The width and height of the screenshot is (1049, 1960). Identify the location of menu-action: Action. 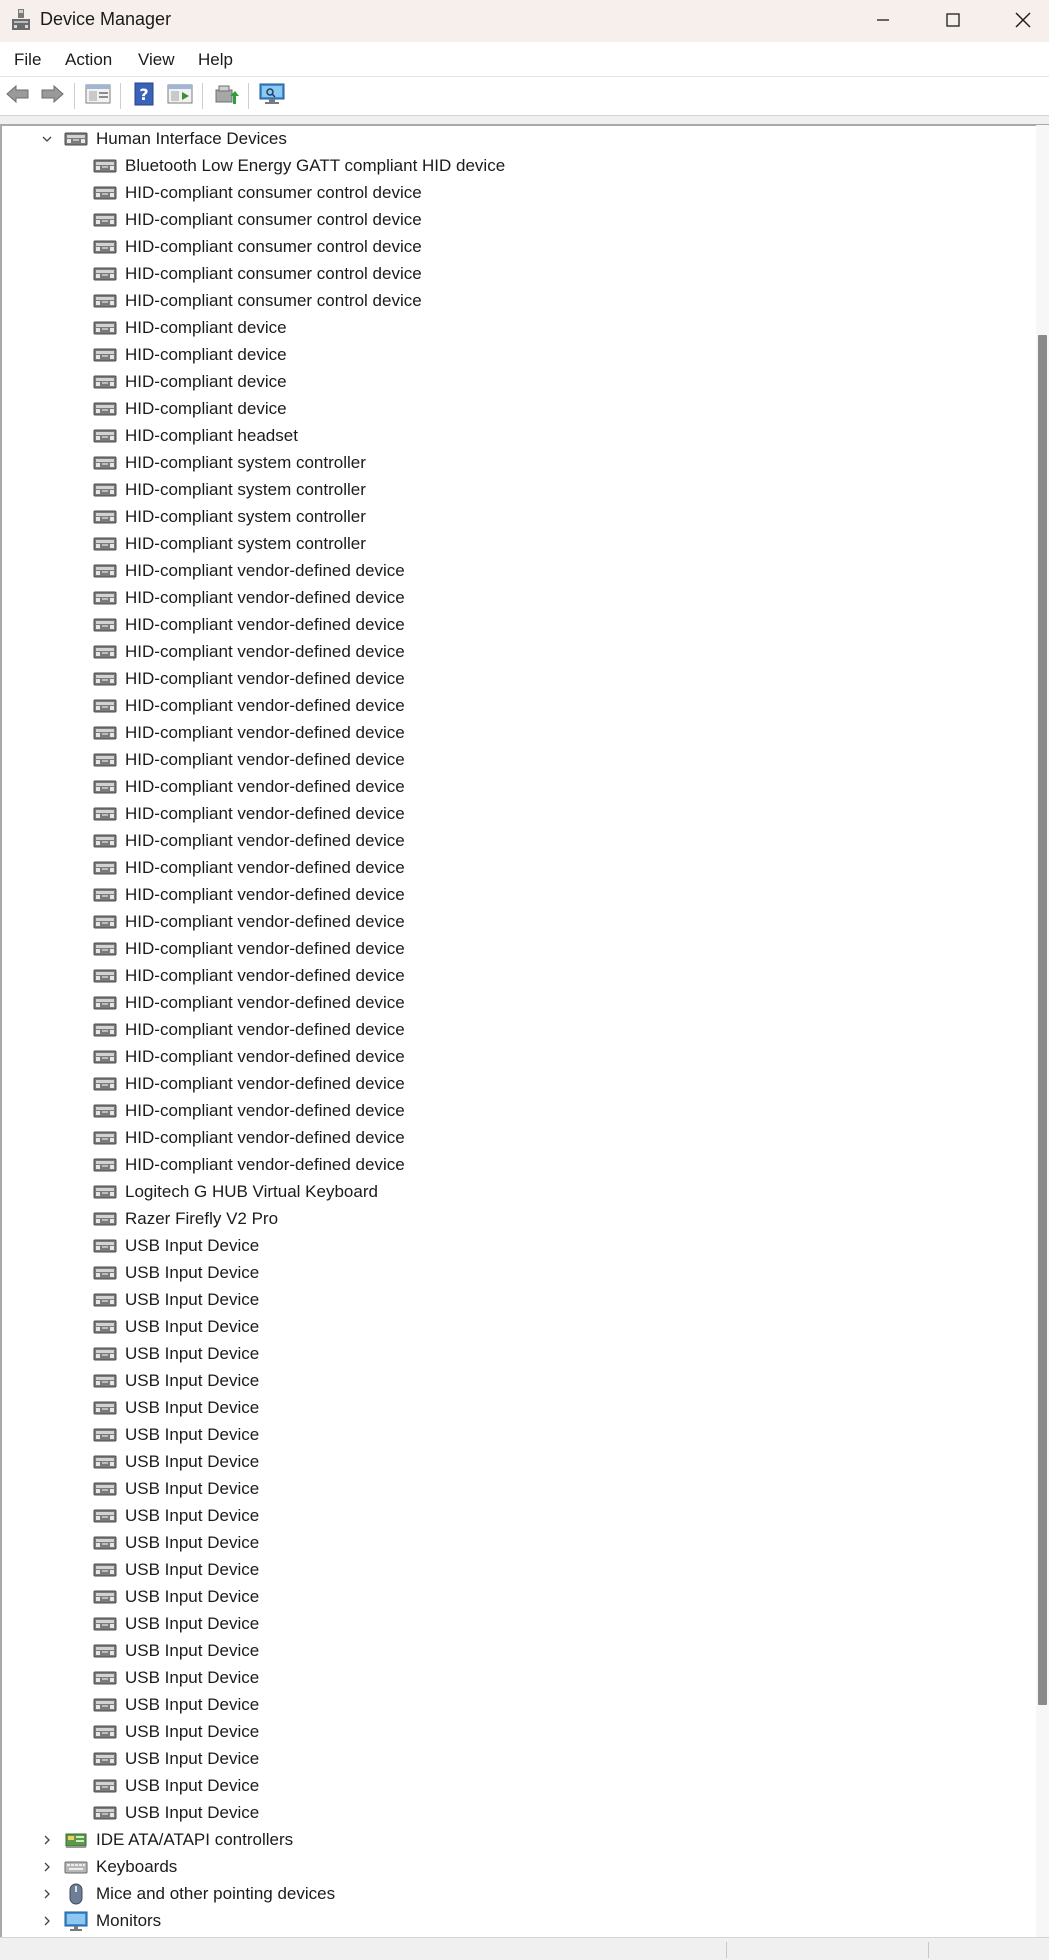
(88, 60).